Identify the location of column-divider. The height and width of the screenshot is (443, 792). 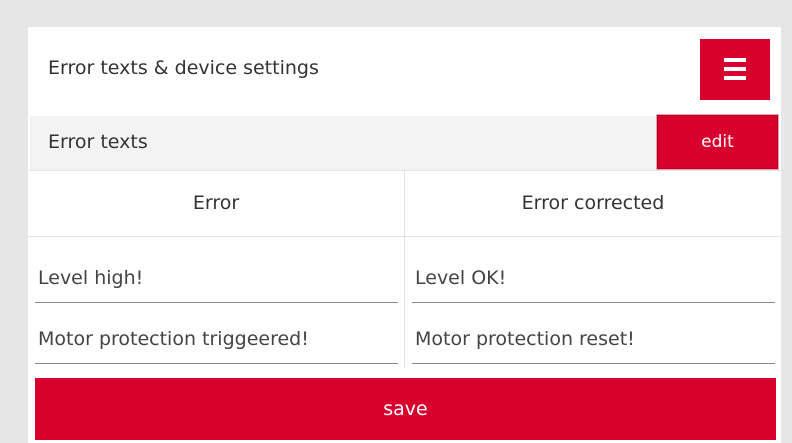
(404, 269).